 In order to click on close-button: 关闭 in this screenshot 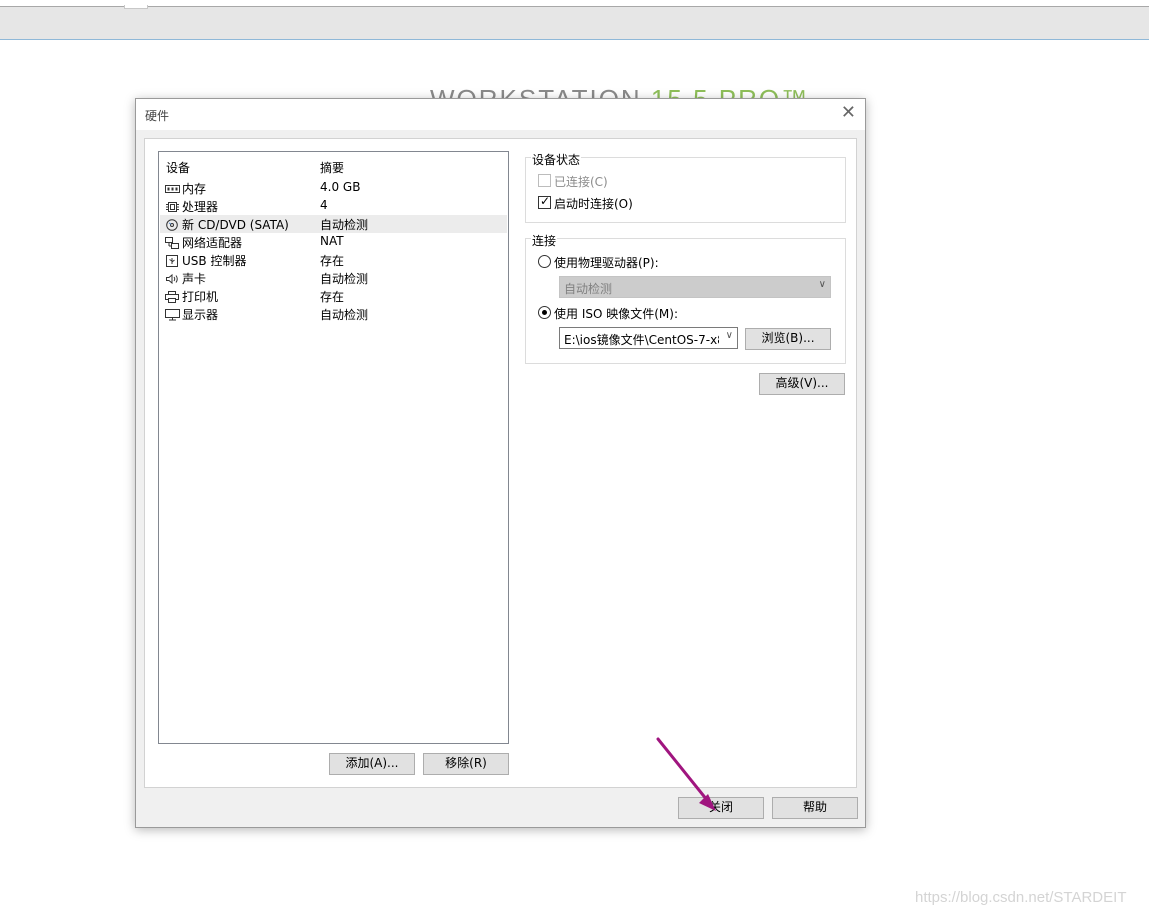, I will do `click(721, 808)`.